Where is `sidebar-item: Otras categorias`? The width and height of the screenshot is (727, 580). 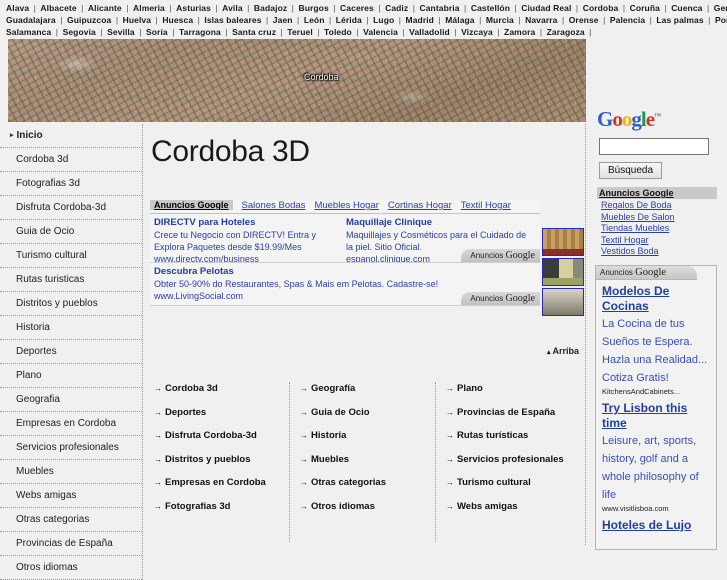
sidebar-item: Otras categorias is located at coordinates (71, 520).